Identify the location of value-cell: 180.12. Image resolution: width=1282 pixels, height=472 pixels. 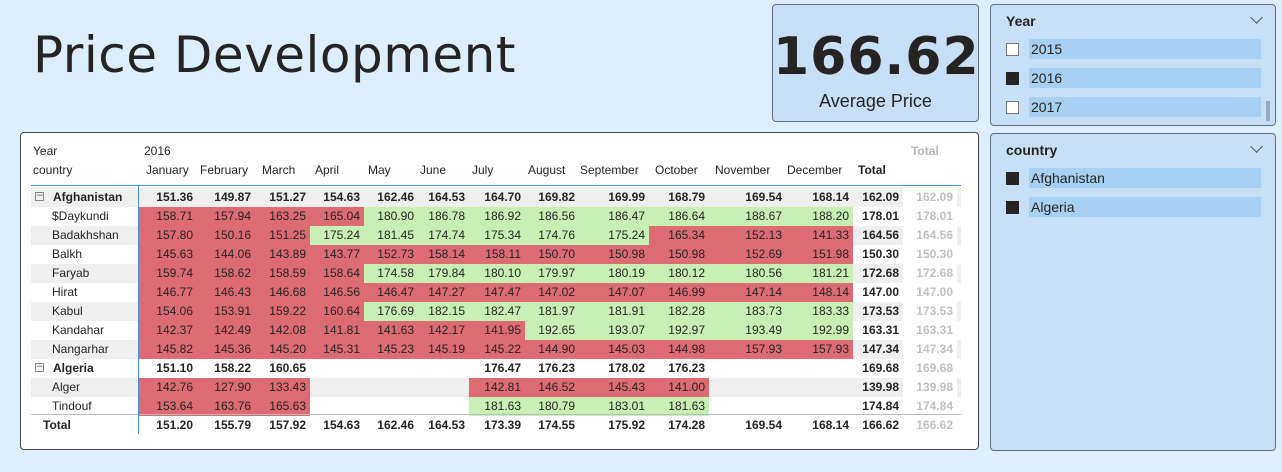
(679, 273).